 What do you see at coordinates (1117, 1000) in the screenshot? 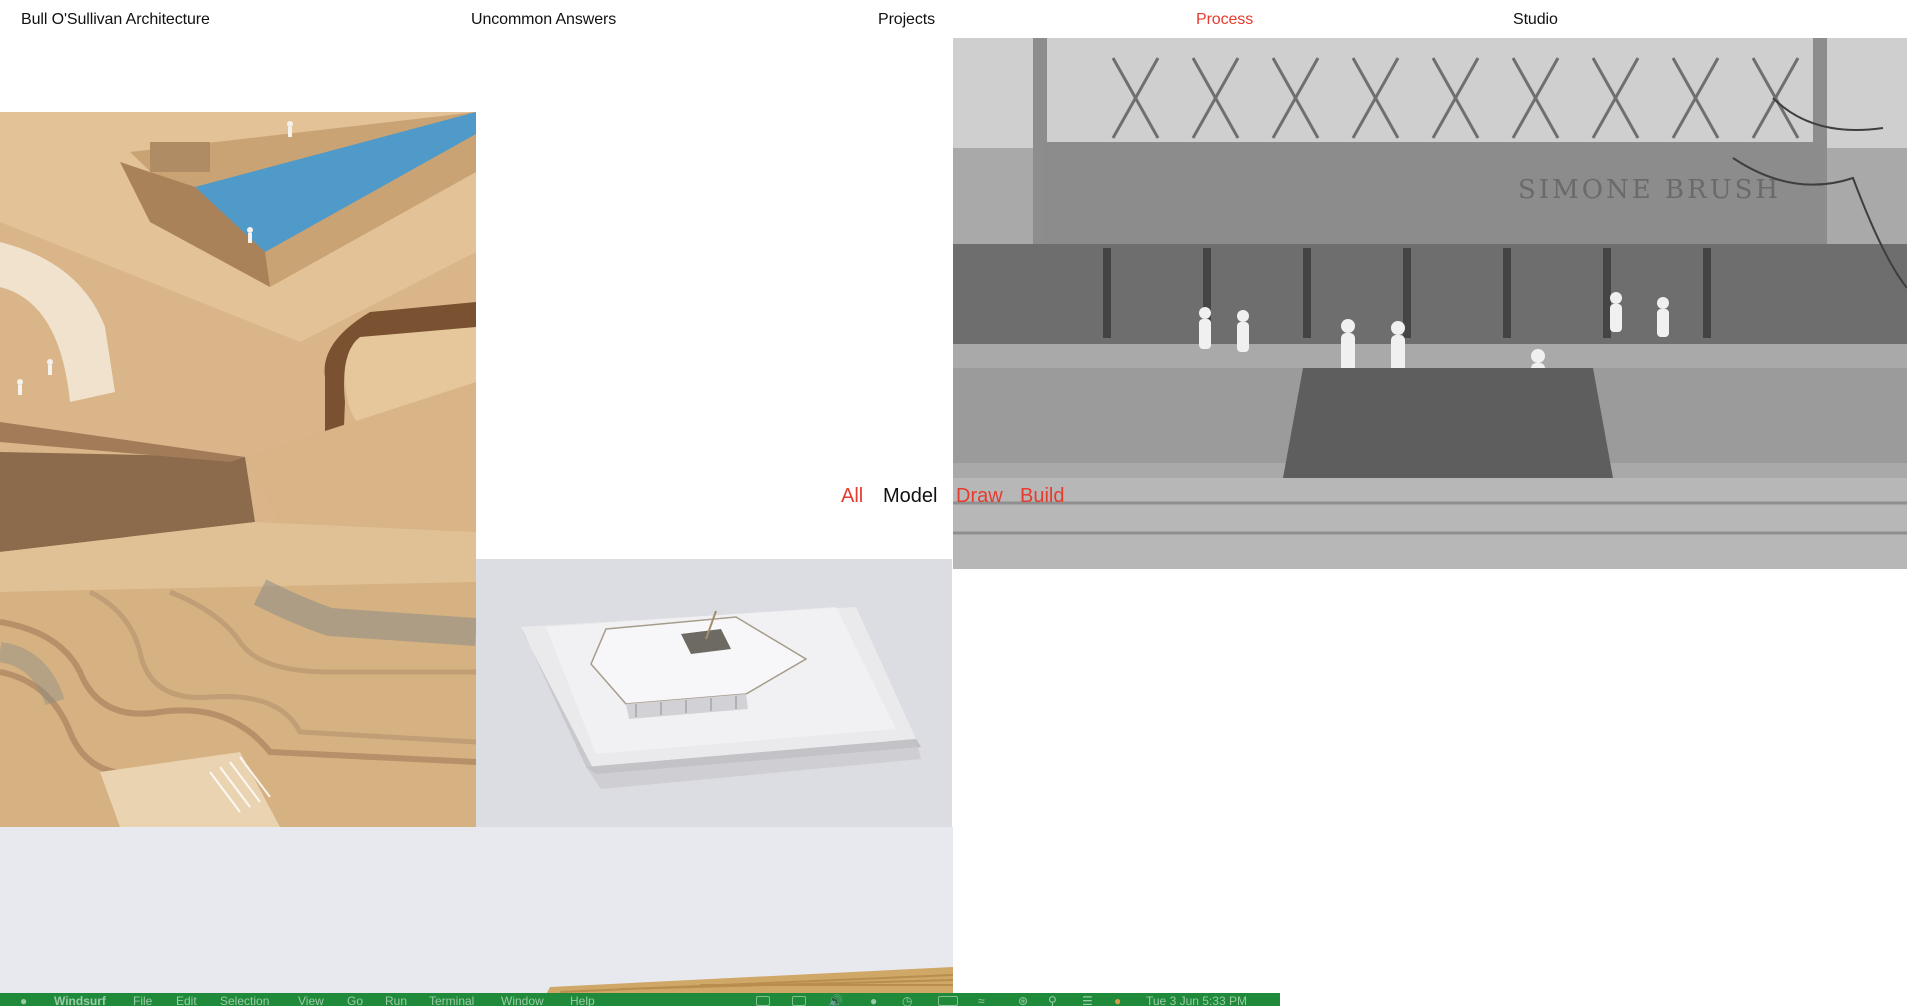
I see `avatar-icon: ●` at bounding box center [1117, 1000].